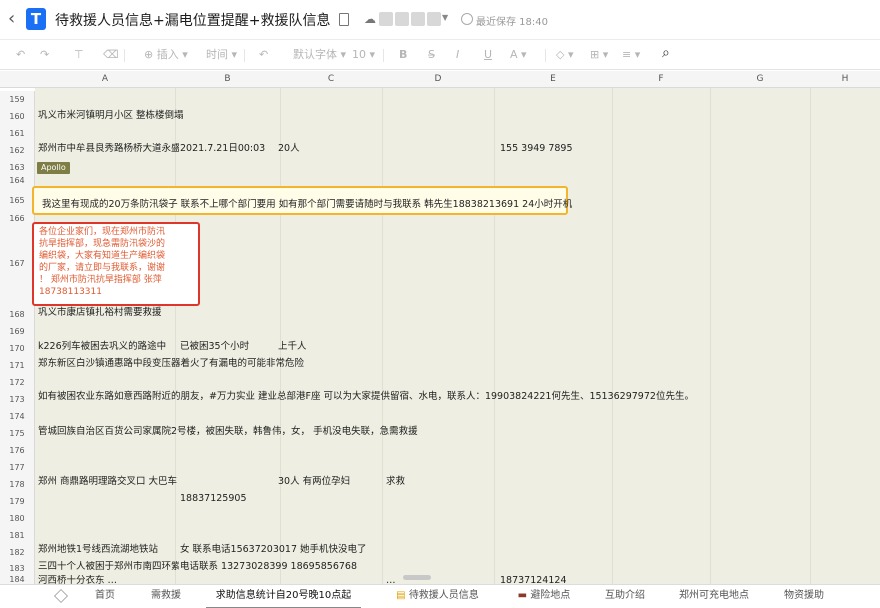  What do you see at coordinates (804, 596) in the screenshot?
I see `tab-supplies: 物资援助` at bounding box center [804, 596].